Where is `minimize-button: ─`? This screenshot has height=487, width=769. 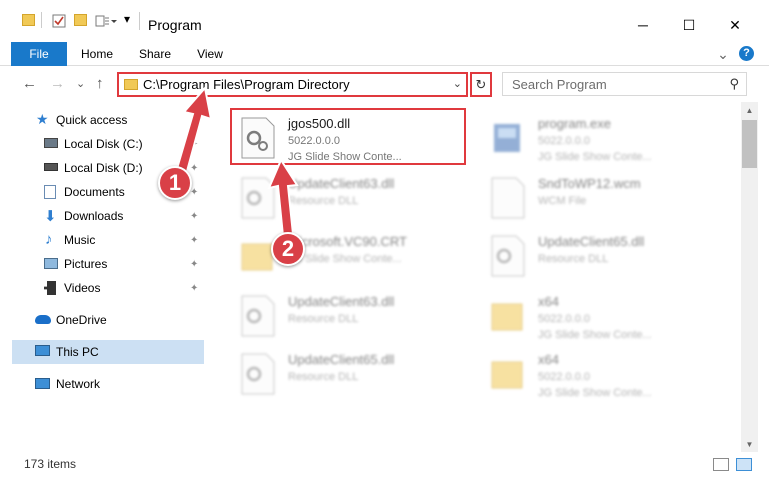
minimize-button: ─ is located at coordinates (643, 25).